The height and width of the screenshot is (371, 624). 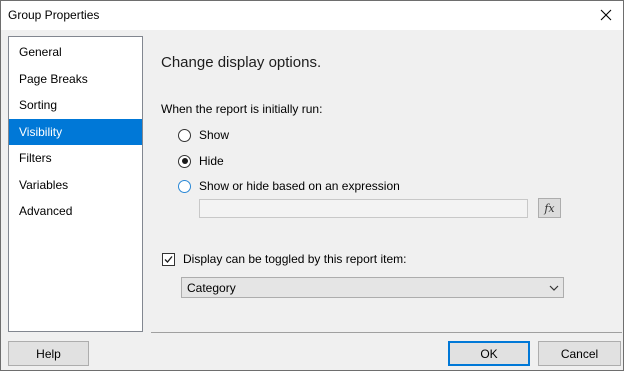 I want to click on close-icon-glyph, so click(x=606, y=15).